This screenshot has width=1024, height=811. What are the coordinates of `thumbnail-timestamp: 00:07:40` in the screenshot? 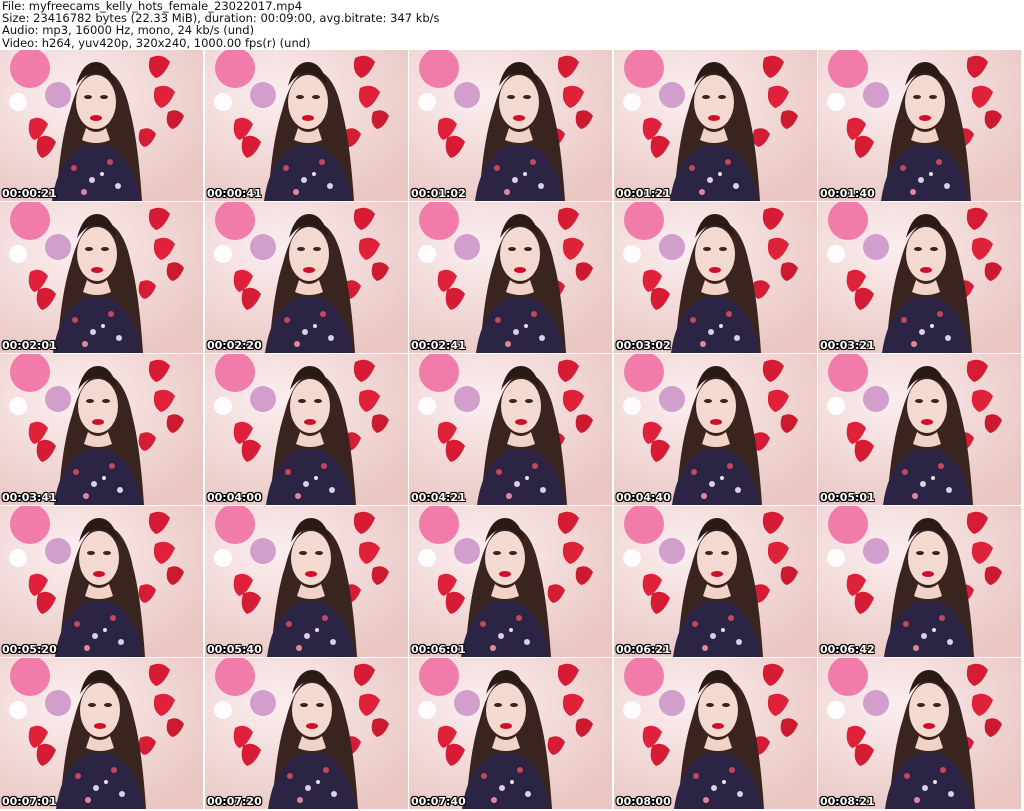 It's located at (438, 801).